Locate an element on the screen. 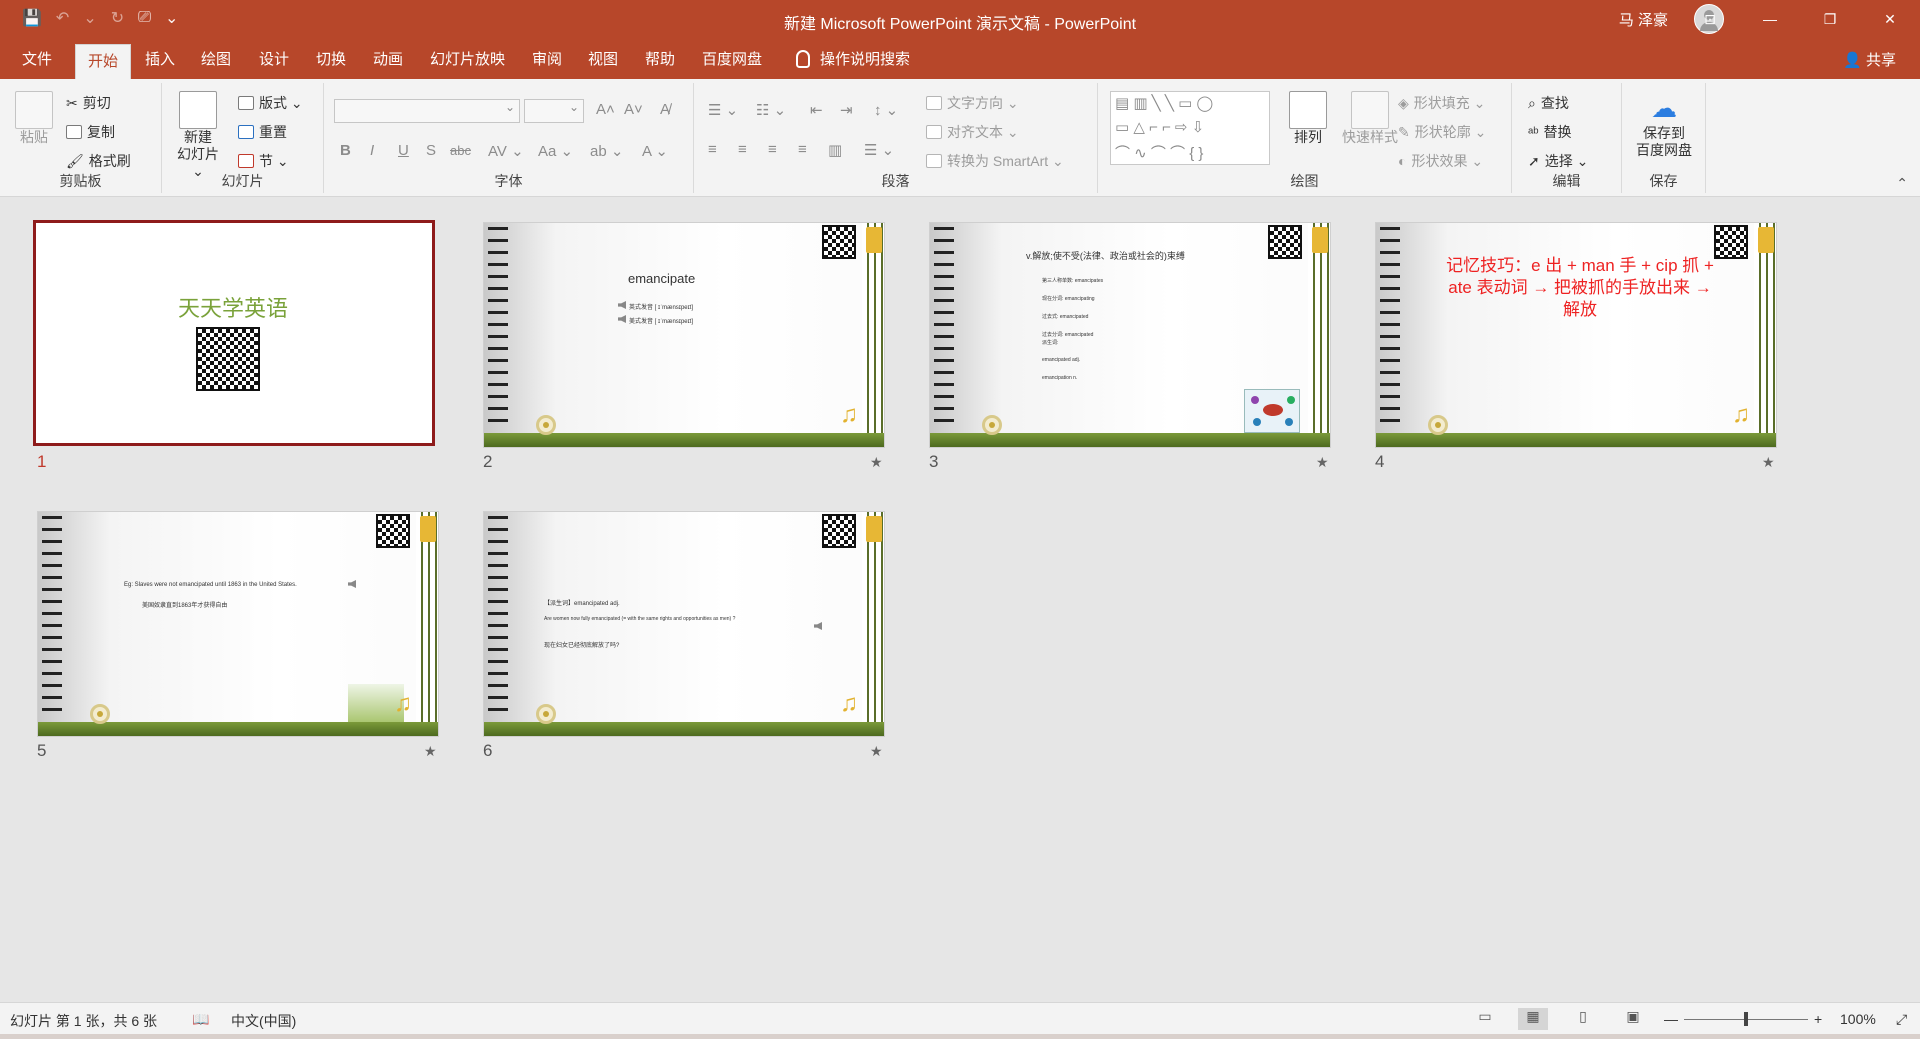  font-name-combo is located at coordinates (427, 111).